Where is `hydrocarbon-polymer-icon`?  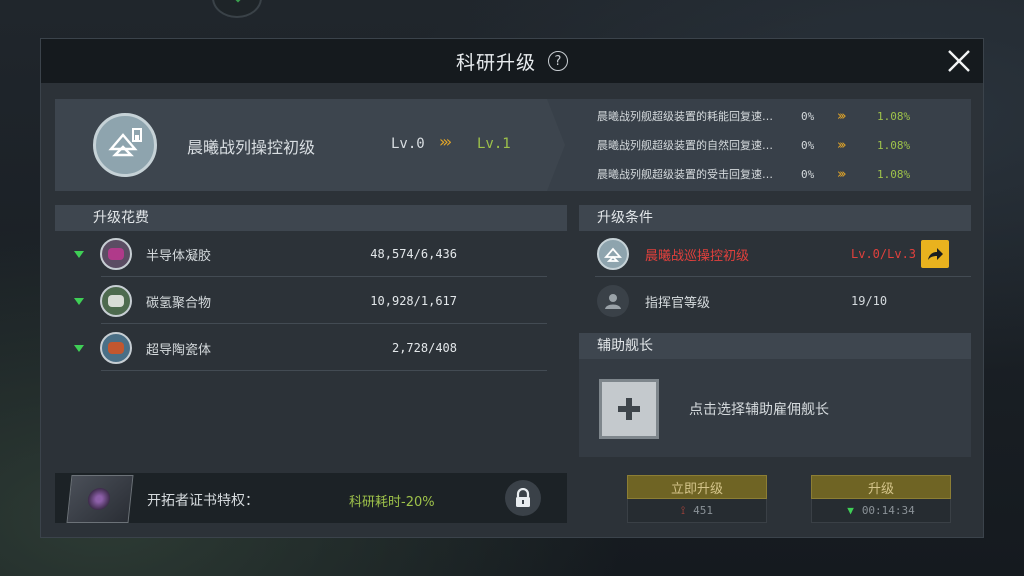 hydrocarbon-polymer-icon is located at coordinates (116, 301).